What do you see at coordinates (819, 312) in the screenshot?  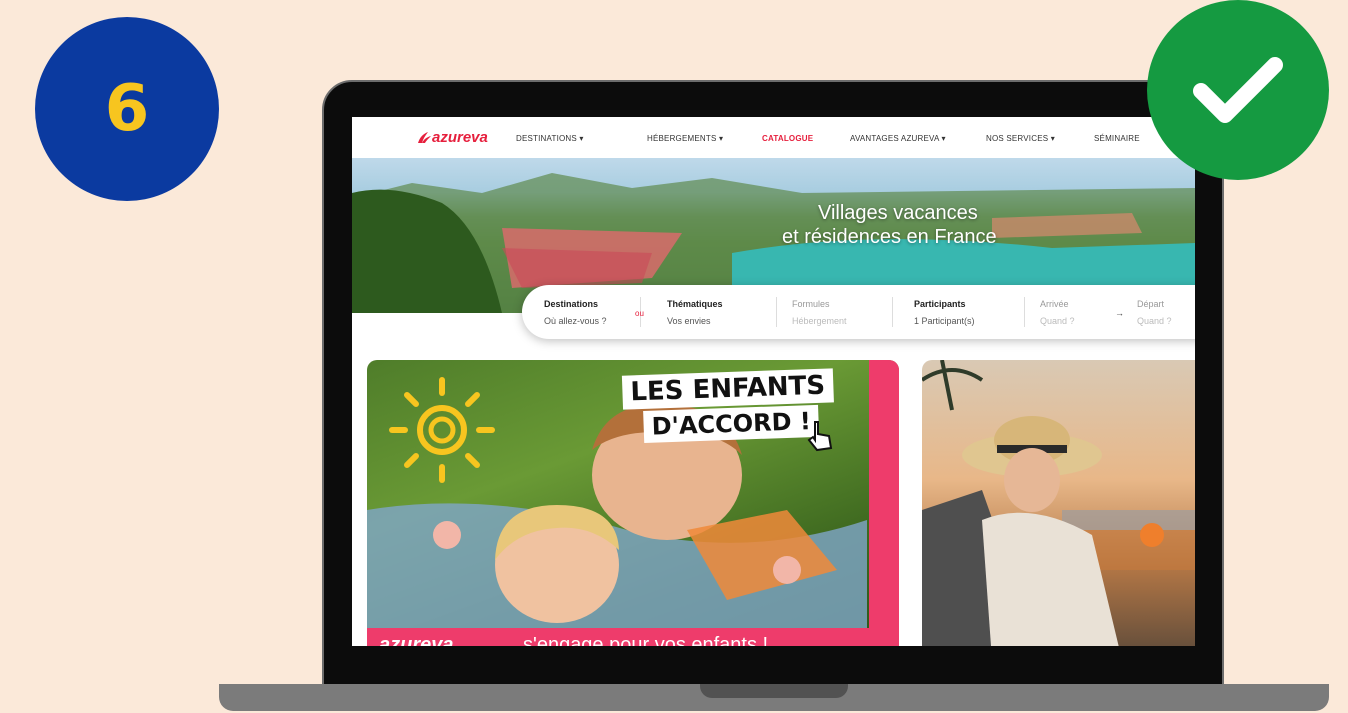 I see `formules-field: Formules Hébergement` at bounding box center [819, 312].